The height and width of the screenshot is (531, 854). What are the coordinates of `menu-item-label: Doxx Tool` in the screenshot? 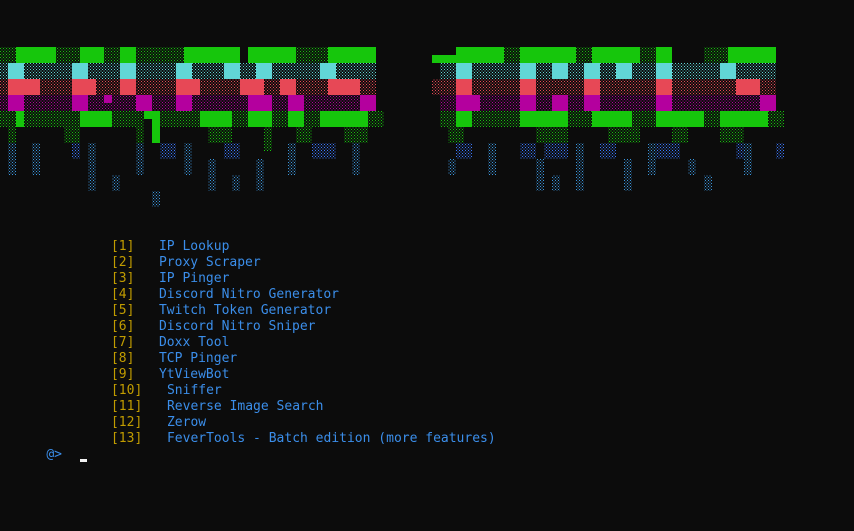 It's located at (194, 342).